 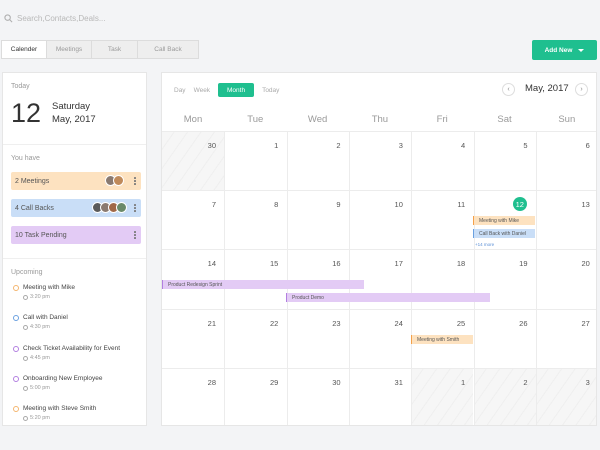 I want to click on today-marker: 12, so click(x=519, y=204).